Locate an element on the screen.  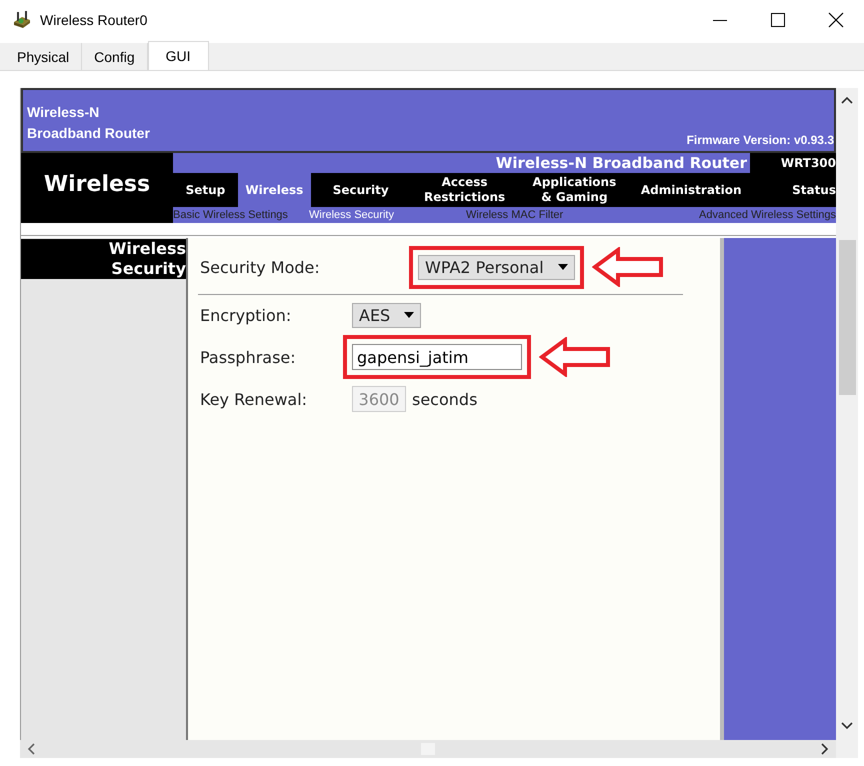
nav-tab: Wireless is located at coordinates (274, 190).